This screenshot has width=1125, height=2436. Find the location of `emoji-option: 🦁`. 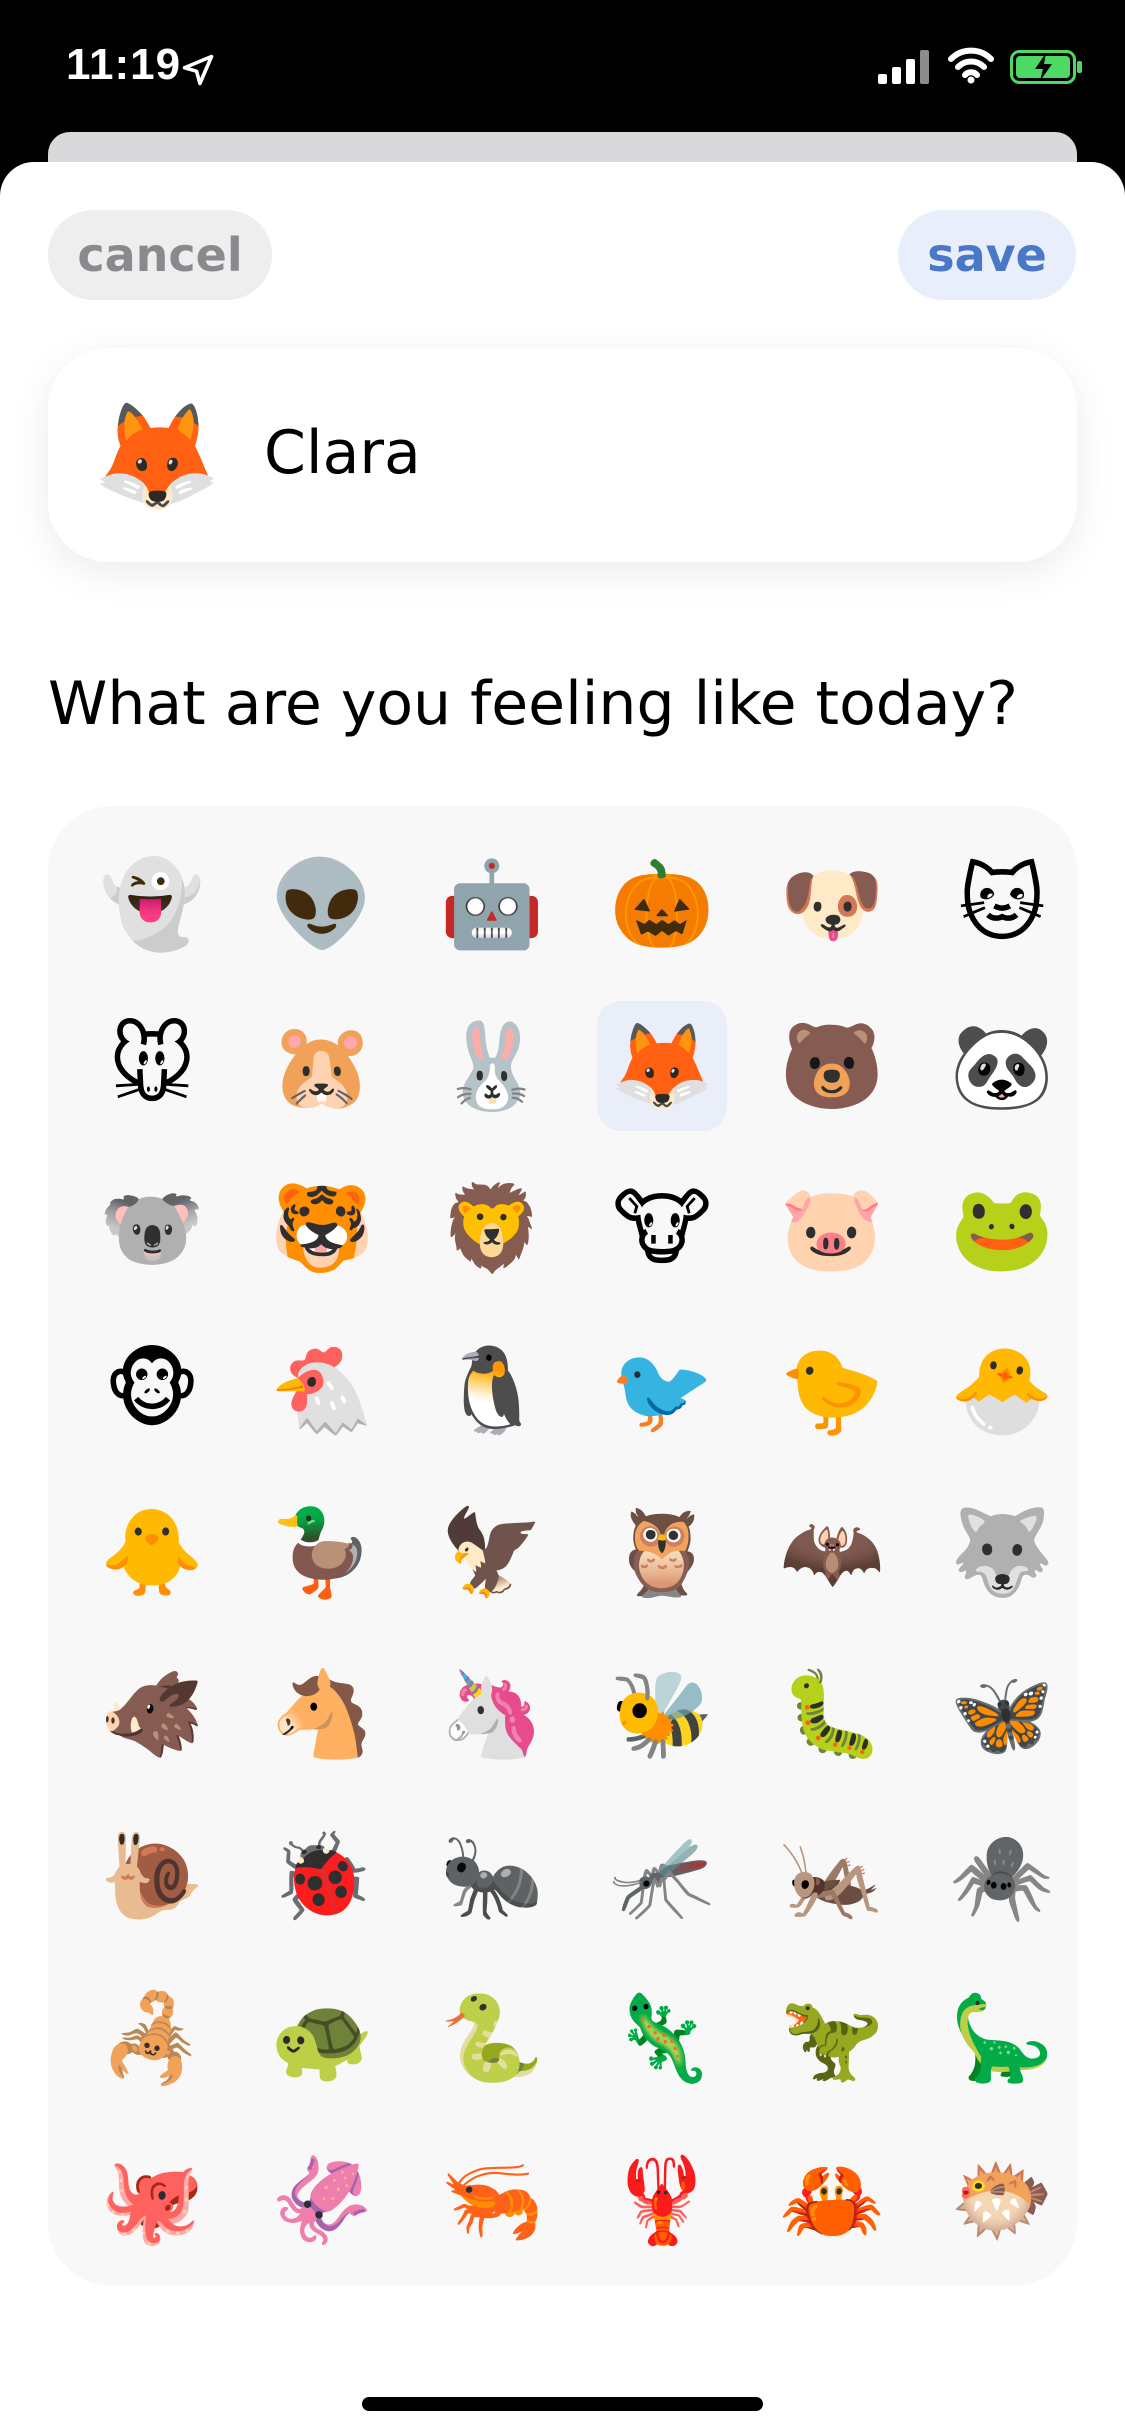

emoji-option: 🦁 is located at coordinates (492, 1228).